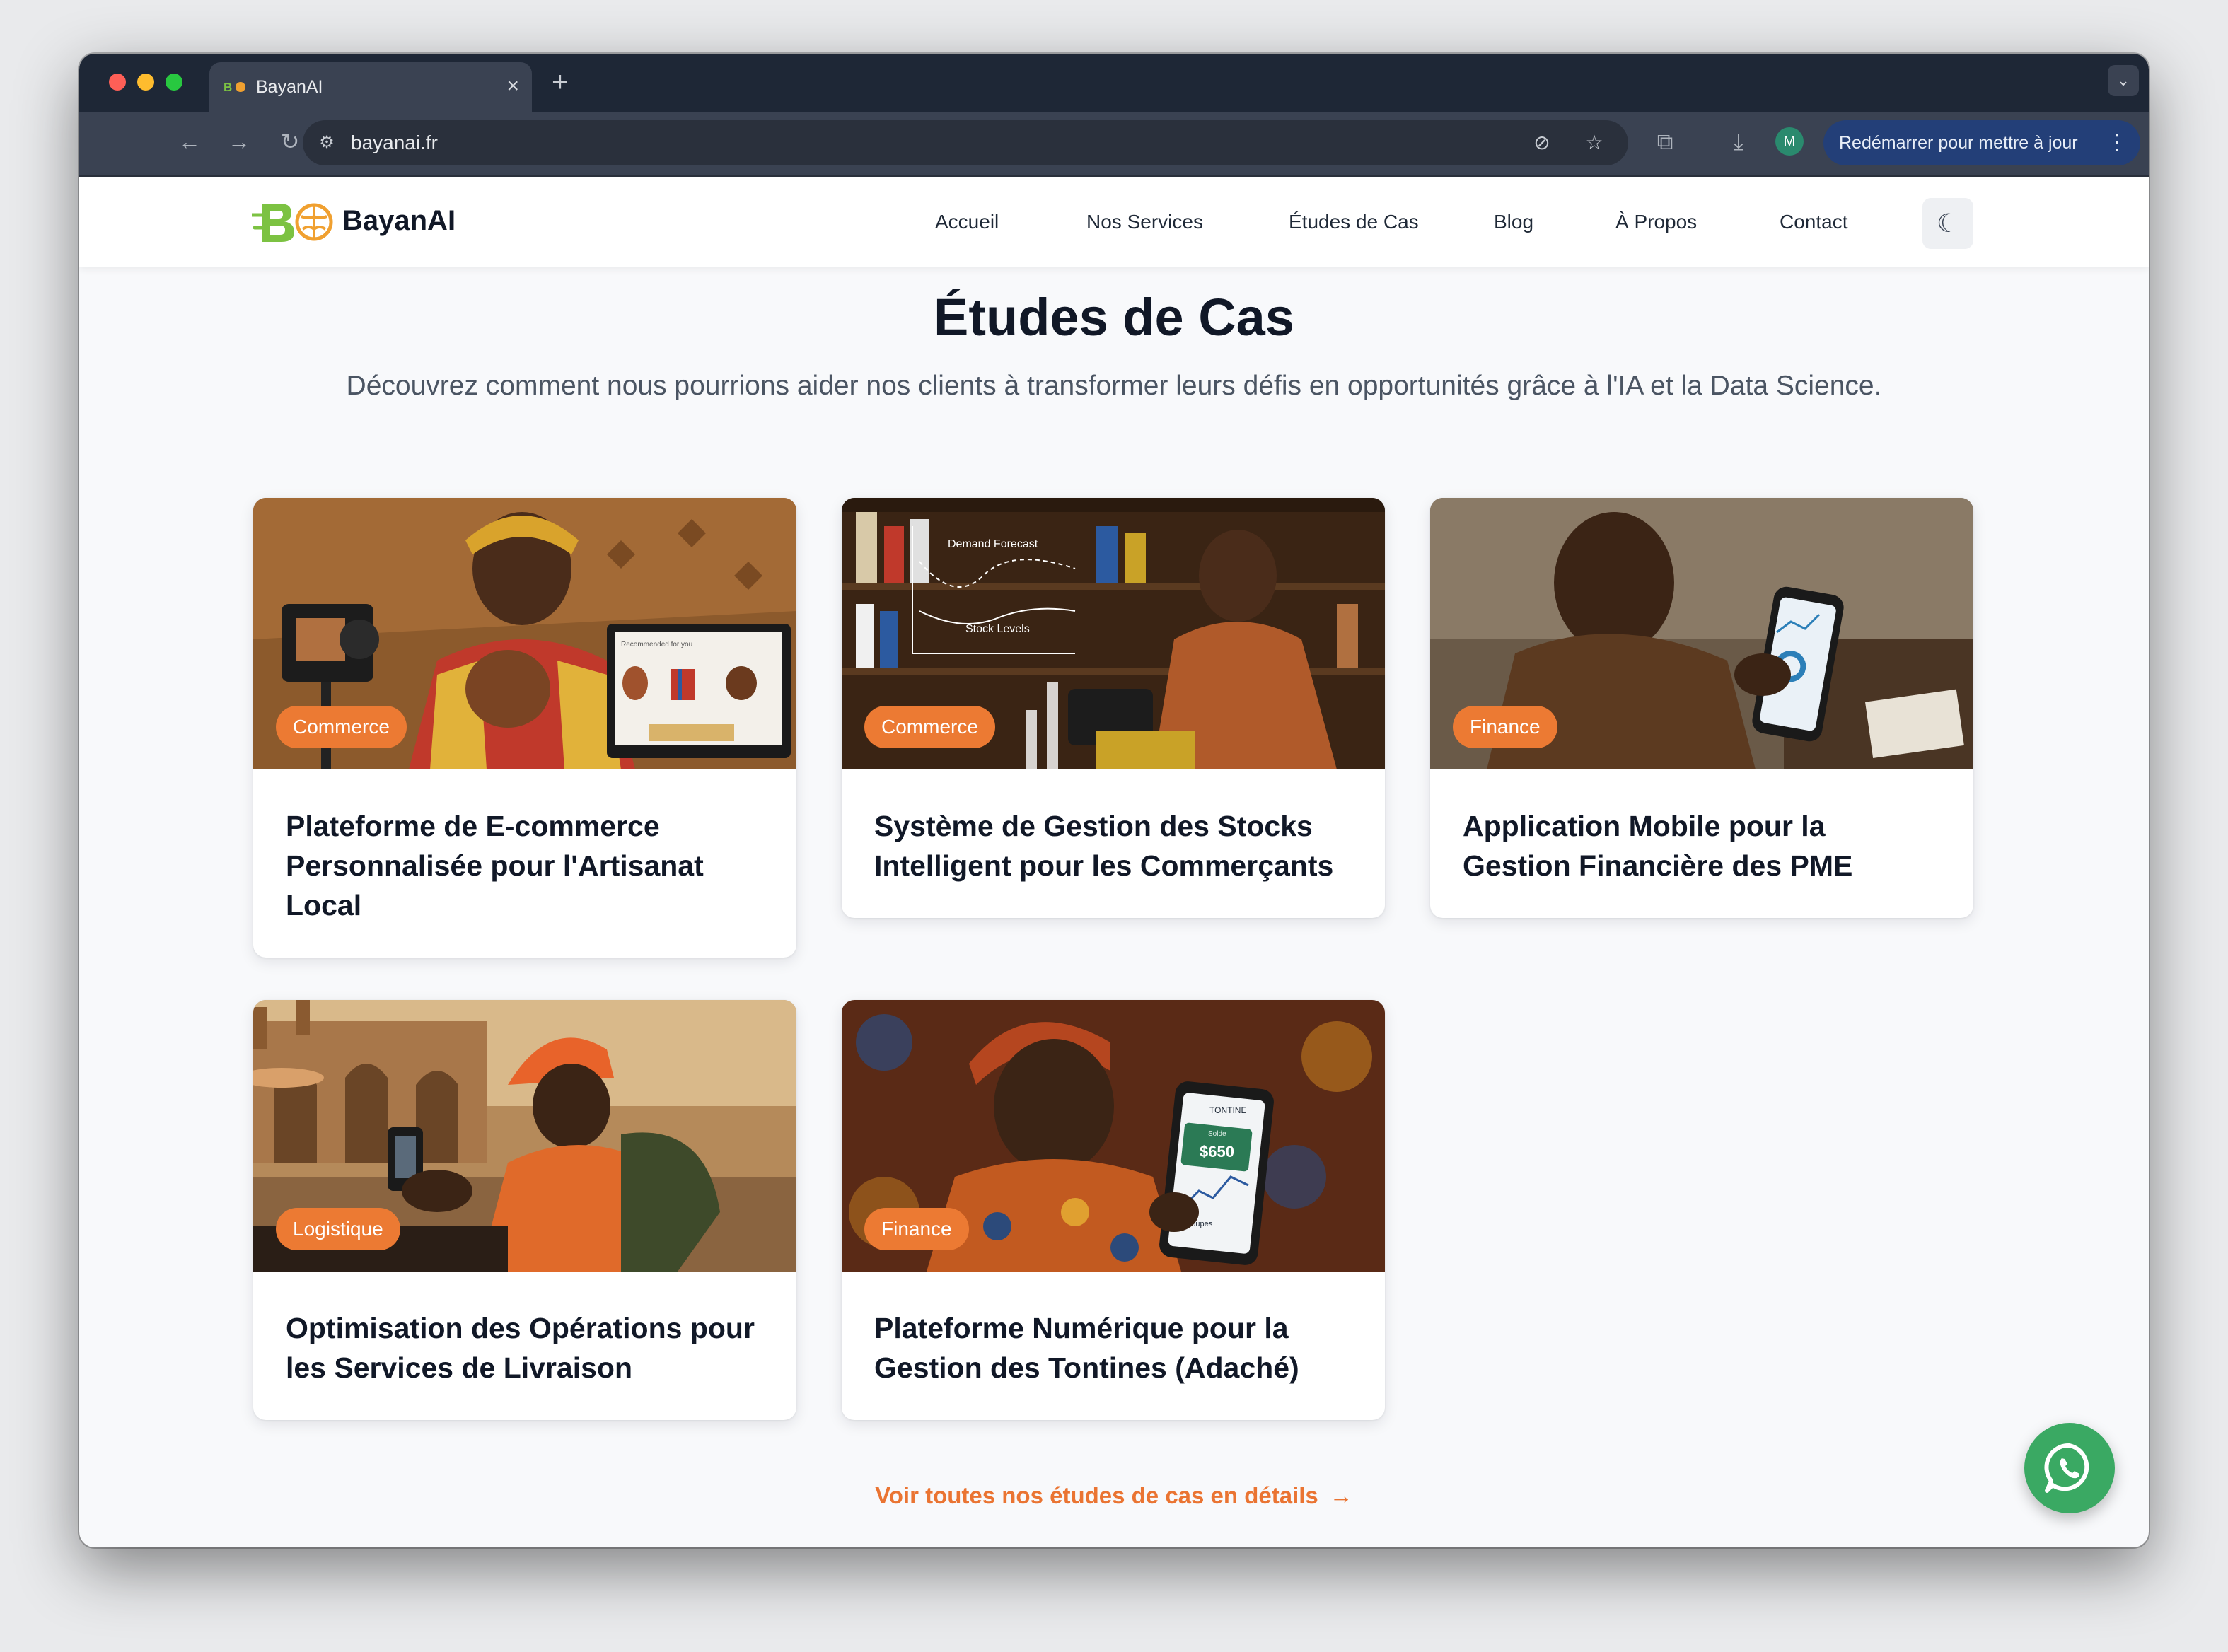 This screenshot has height=1652, width=2228. I want to click on chart-demand-label: Demand Forecast, so click(993, 544).